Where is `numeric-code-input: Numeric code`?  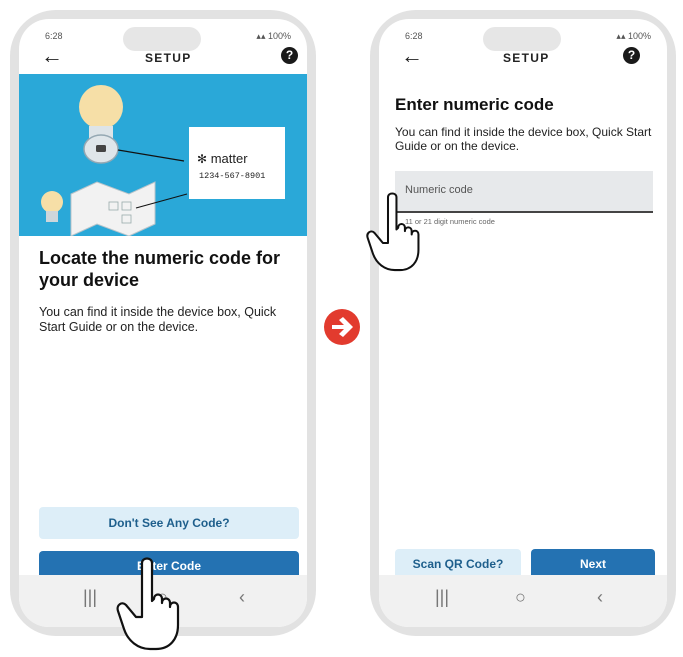 numeric-code-input: Numeric code is located at coordinates (524, 192).